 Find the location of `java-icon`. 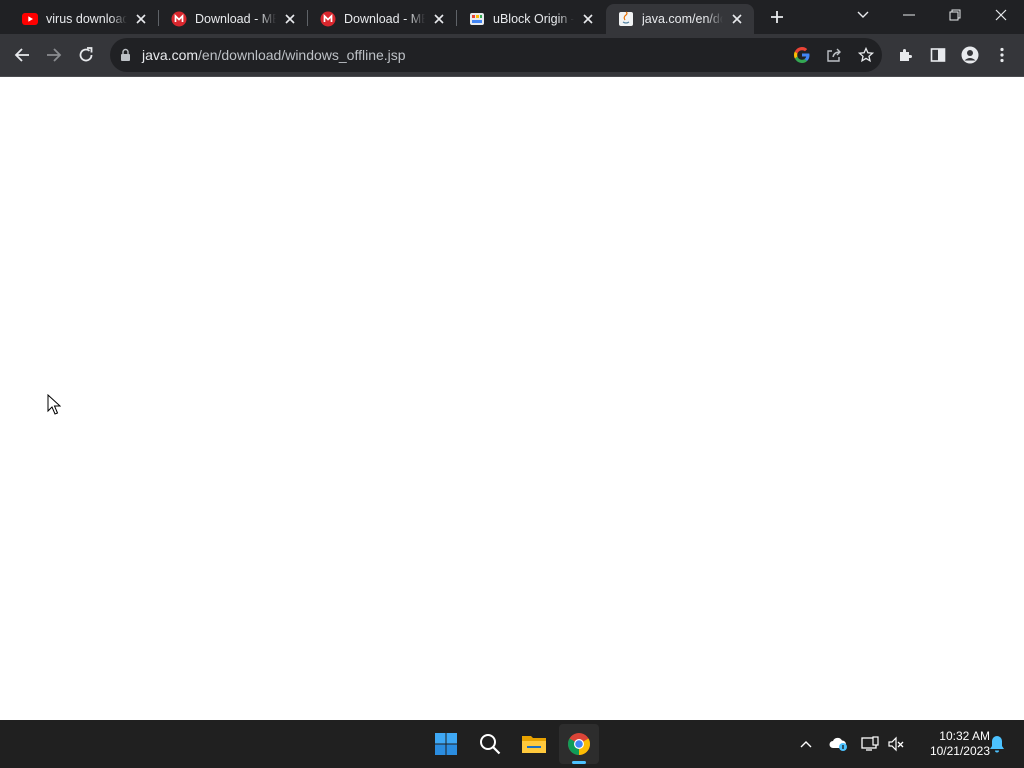

java-icon is located at coordinates (626, 19).